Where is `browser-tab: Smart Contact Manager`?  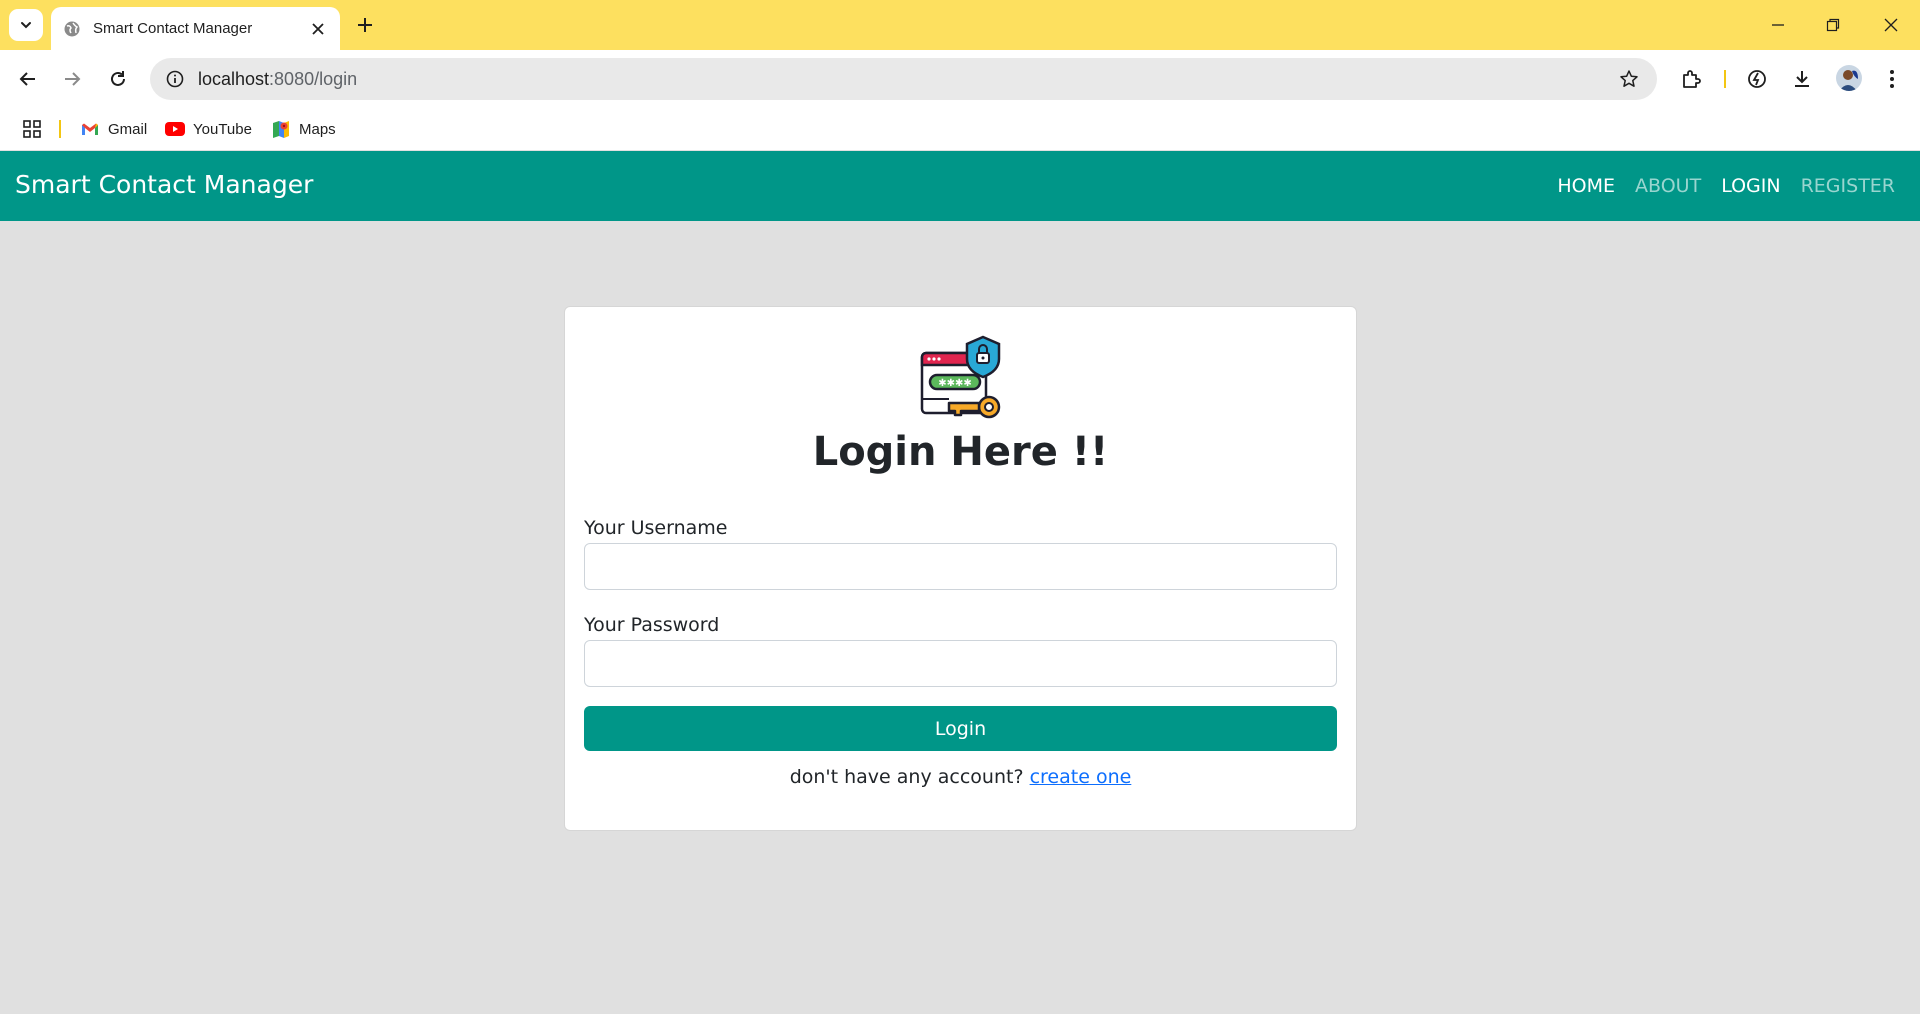 browser-tab: Smart Contact Manager is located at coordinates (195, 28).